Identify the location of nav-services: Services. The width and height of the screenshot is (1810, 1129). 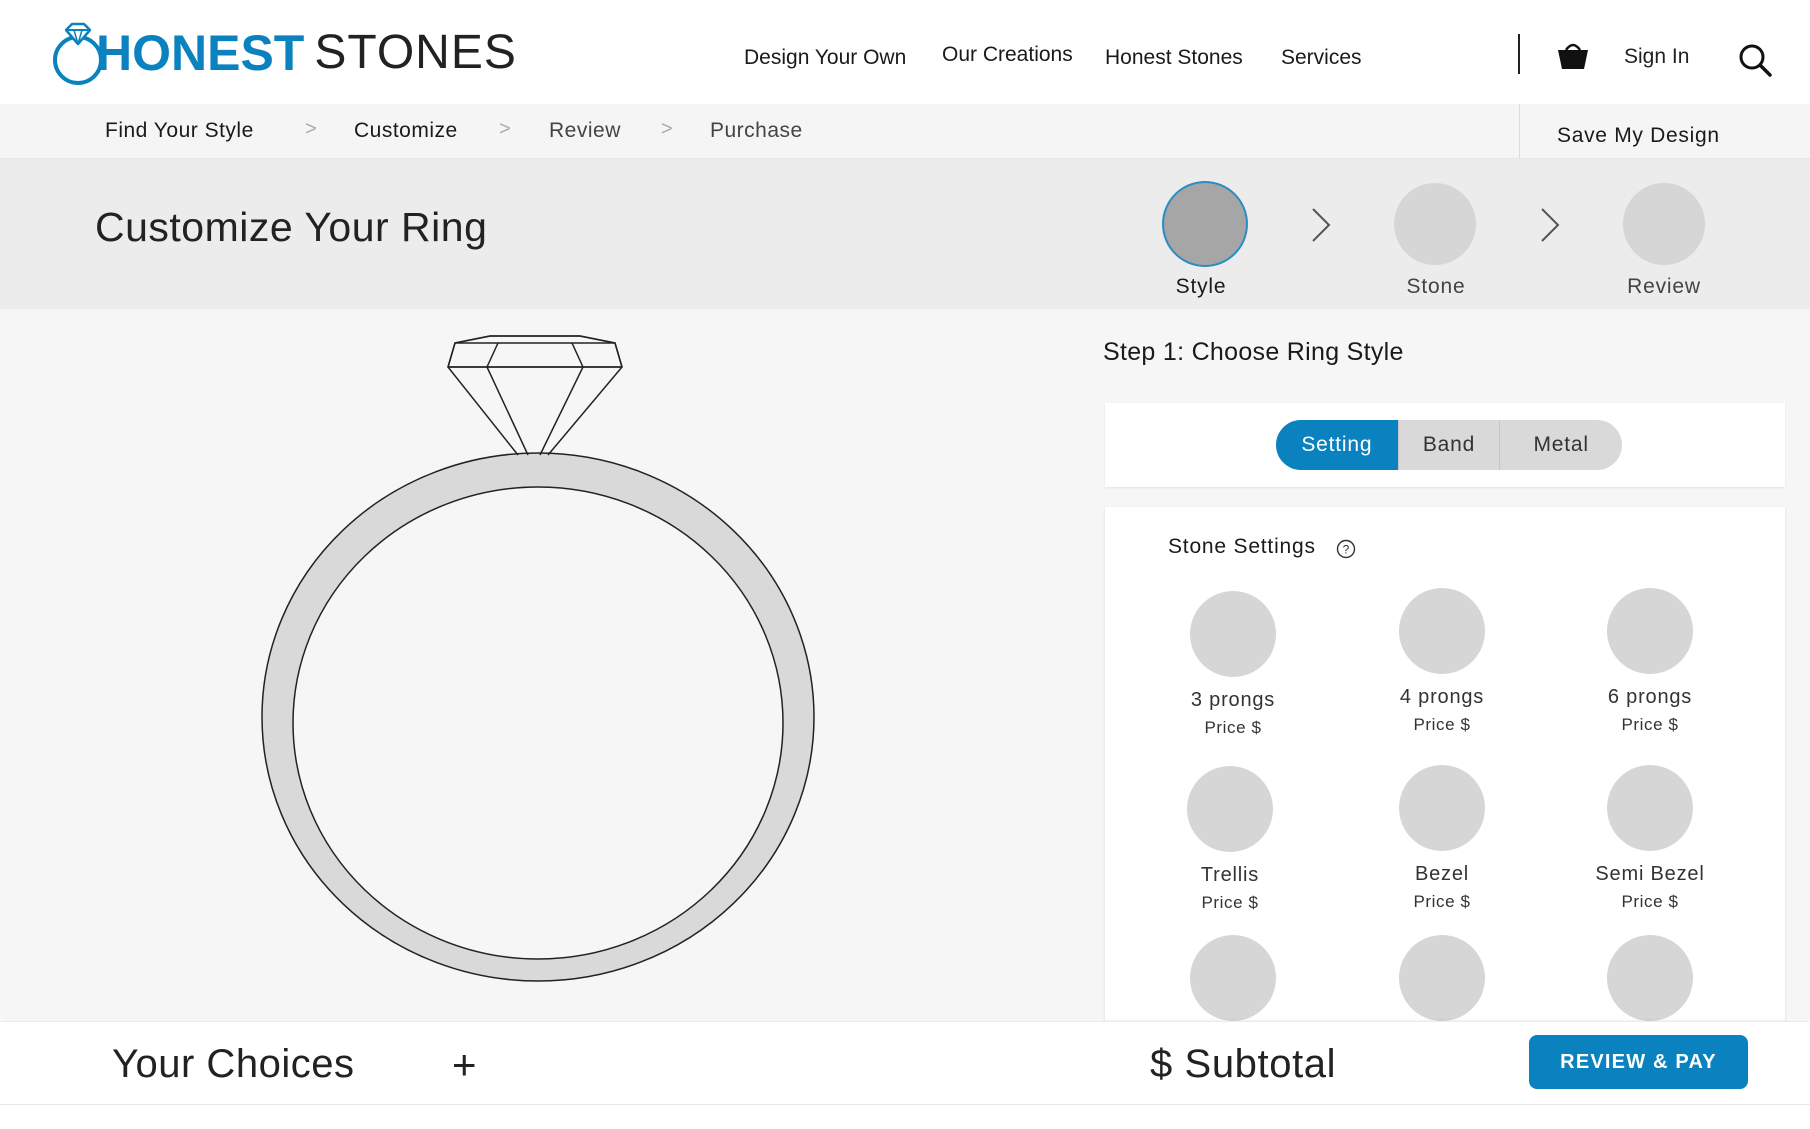
(1321, 58).